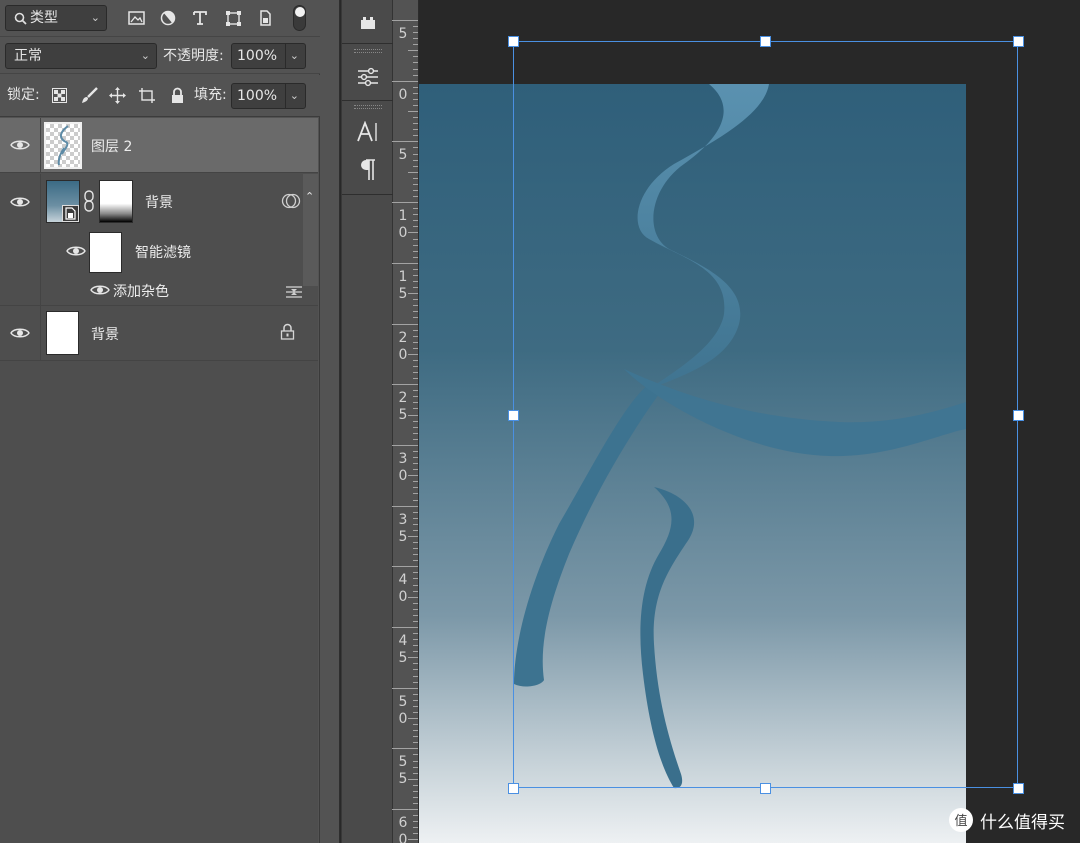 This screenshot has height=843, width=1080. What do you see at coordinates (1018, 788) in the screenshot?
I see `transform-handle-bottom-right` at bounding box center [1018, 788].